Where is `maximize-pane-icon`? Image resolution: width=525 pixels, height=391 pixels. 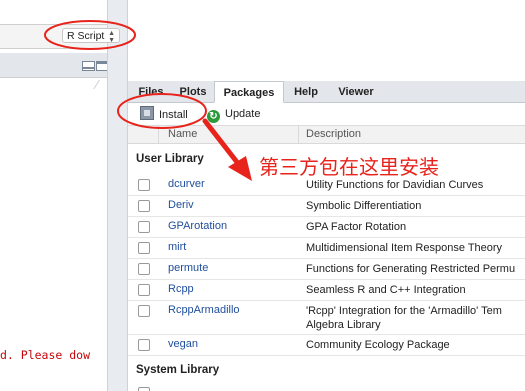 maximize-pane-icon is located at coordinates (101, 66).